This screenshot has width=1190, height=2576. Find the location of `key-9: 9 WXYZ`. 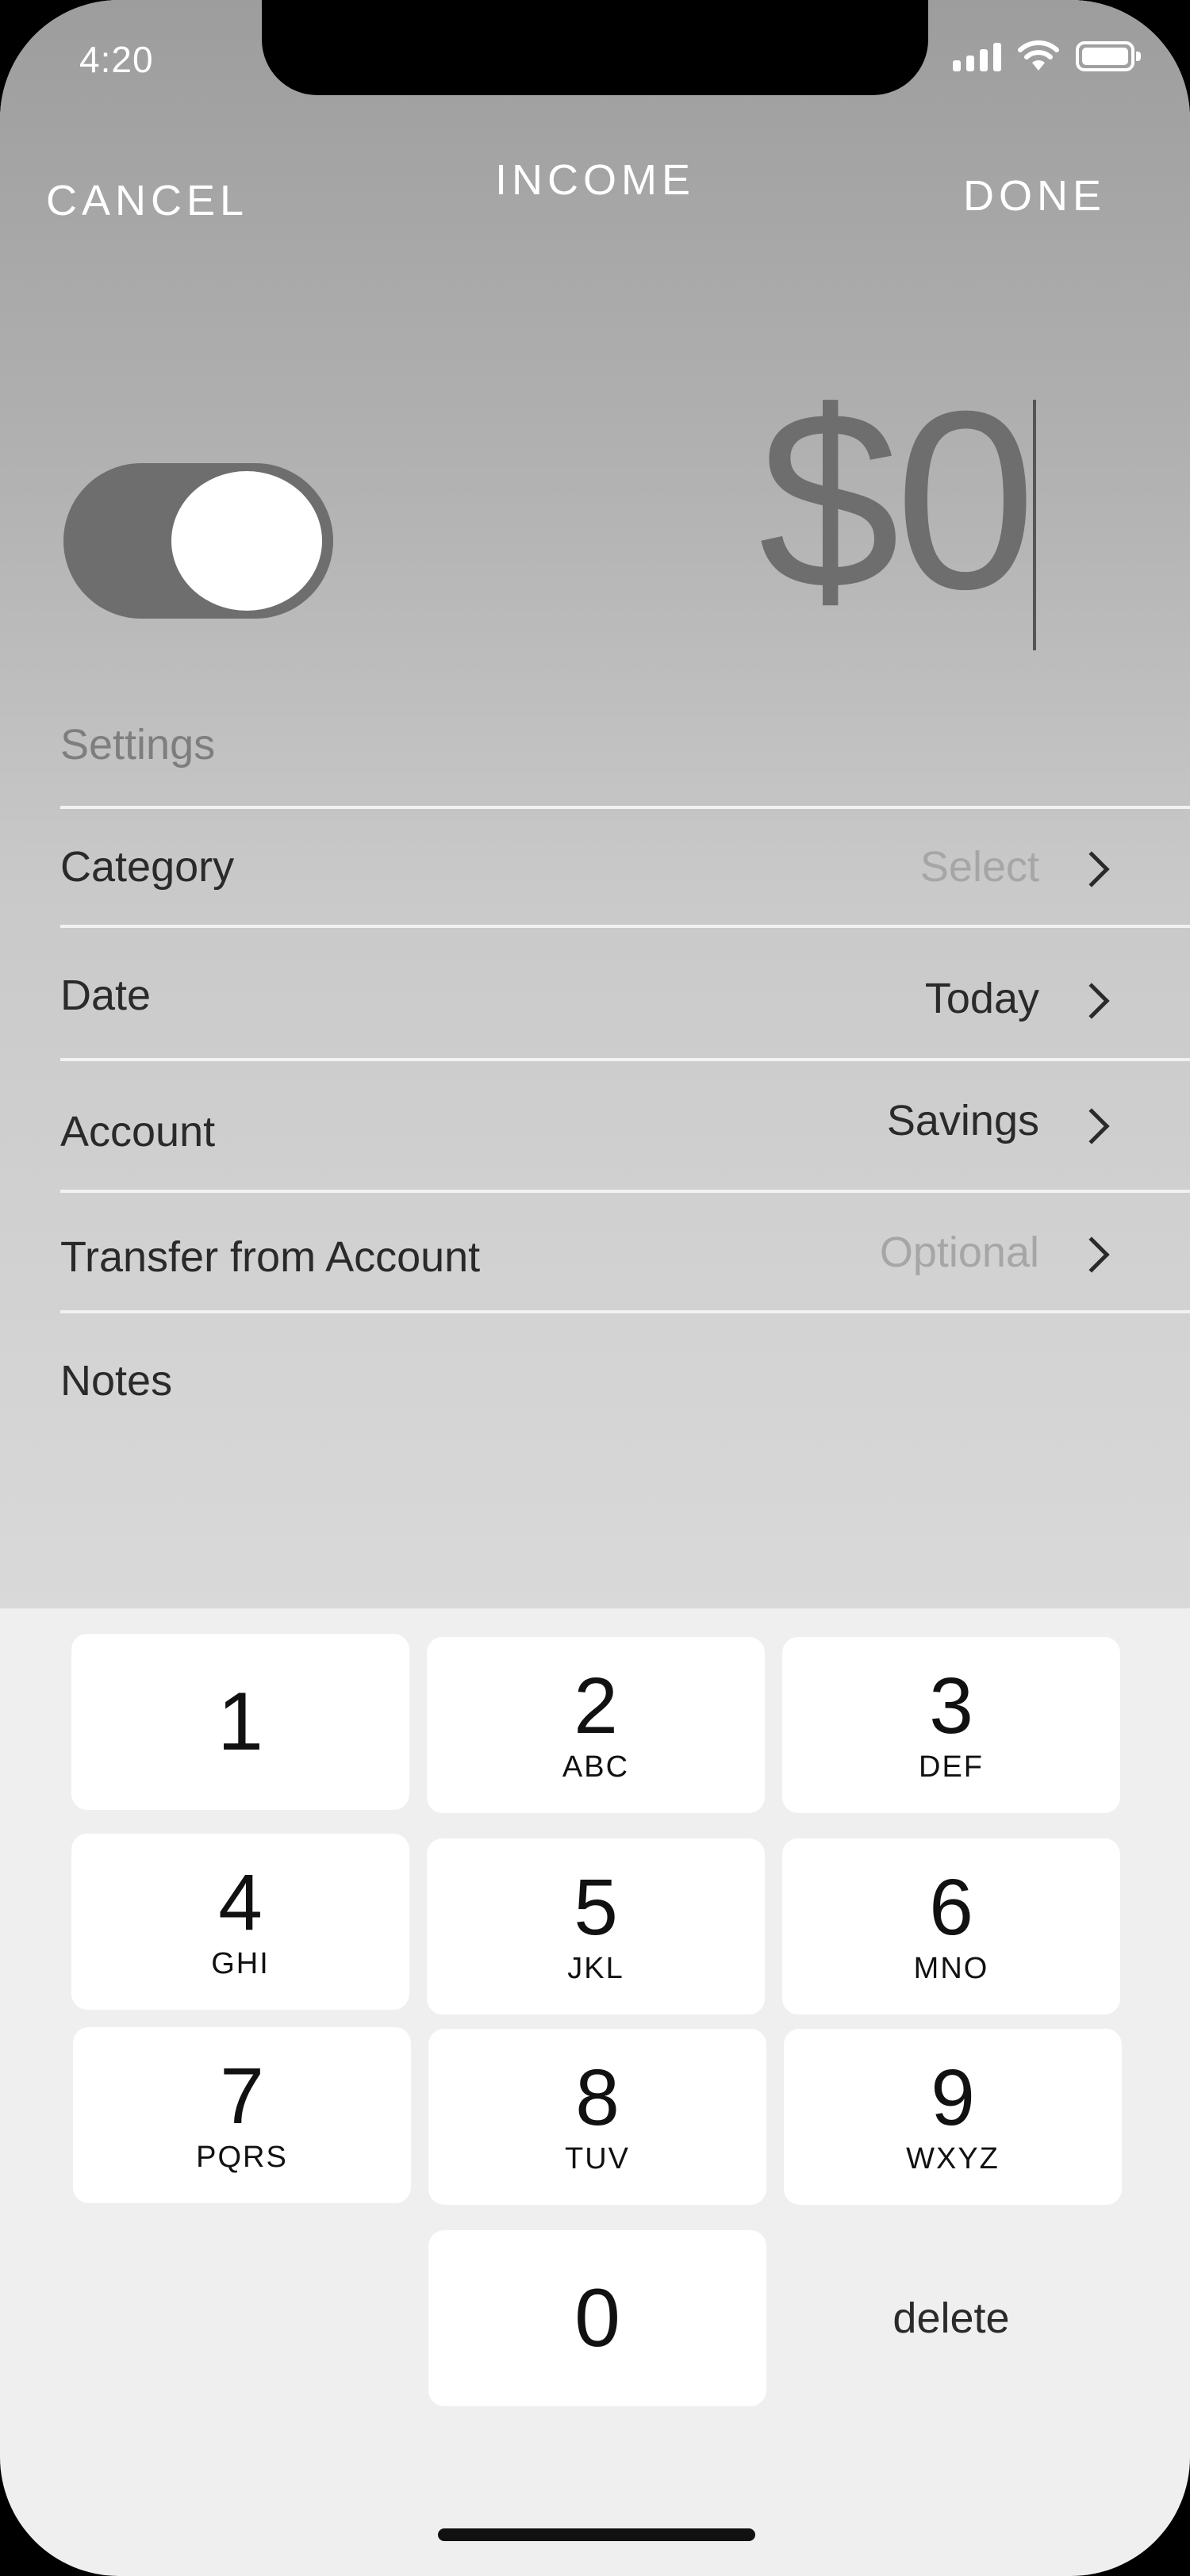

key-9: 9 WXYZ is located at coordinates (953, 2117).